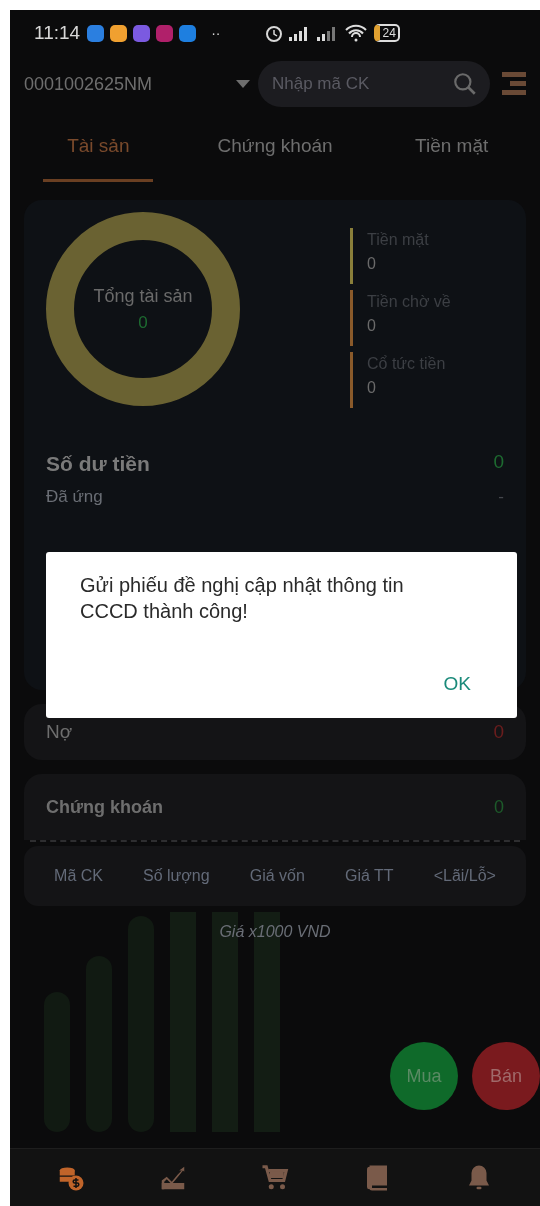 This screenshot has height=1206, width=540. I want to click on securities-value: 0, so click(499, 807).